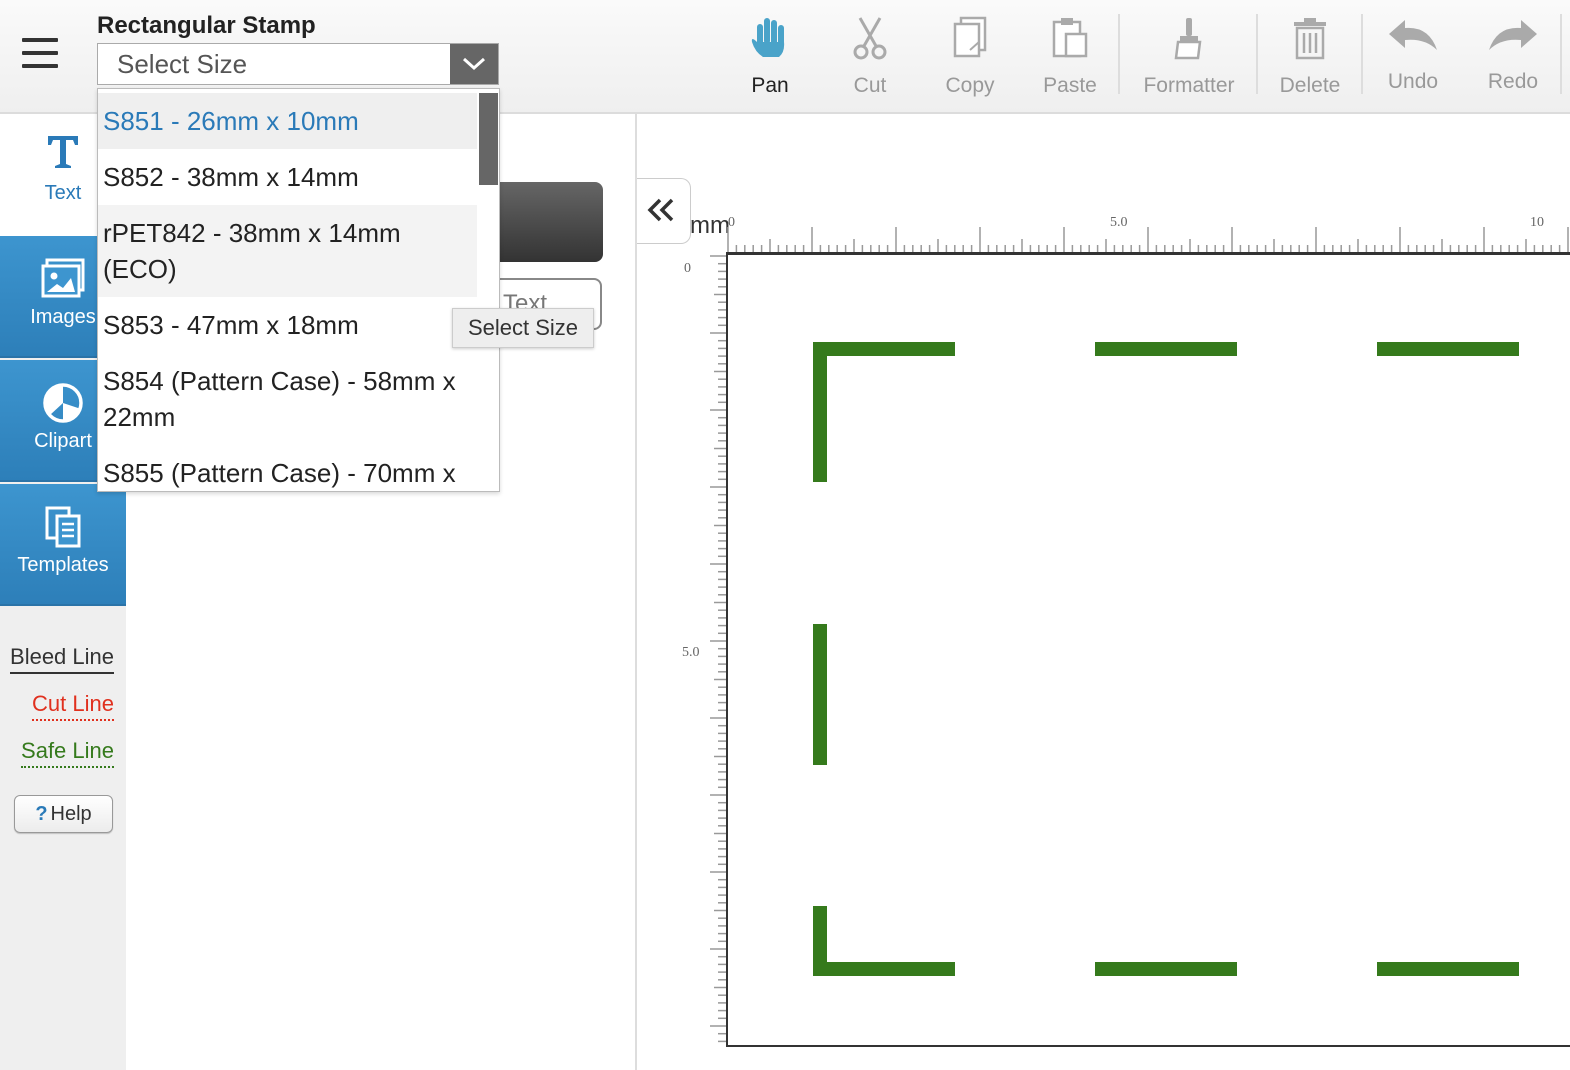 This screenshot has height=1070, width=1570. I want to click on ruler-v-label-0: 0, so click(687, 268).